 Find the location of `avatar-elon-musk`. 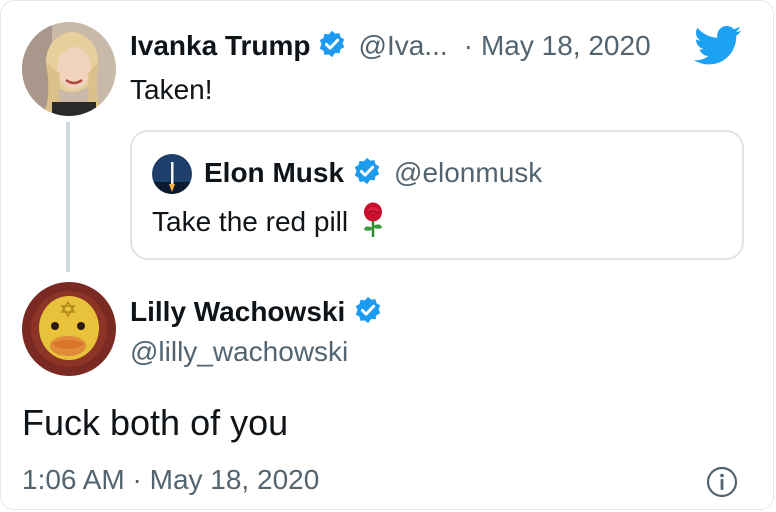

avatar-elon-musk is located at coordinates (172, 174).